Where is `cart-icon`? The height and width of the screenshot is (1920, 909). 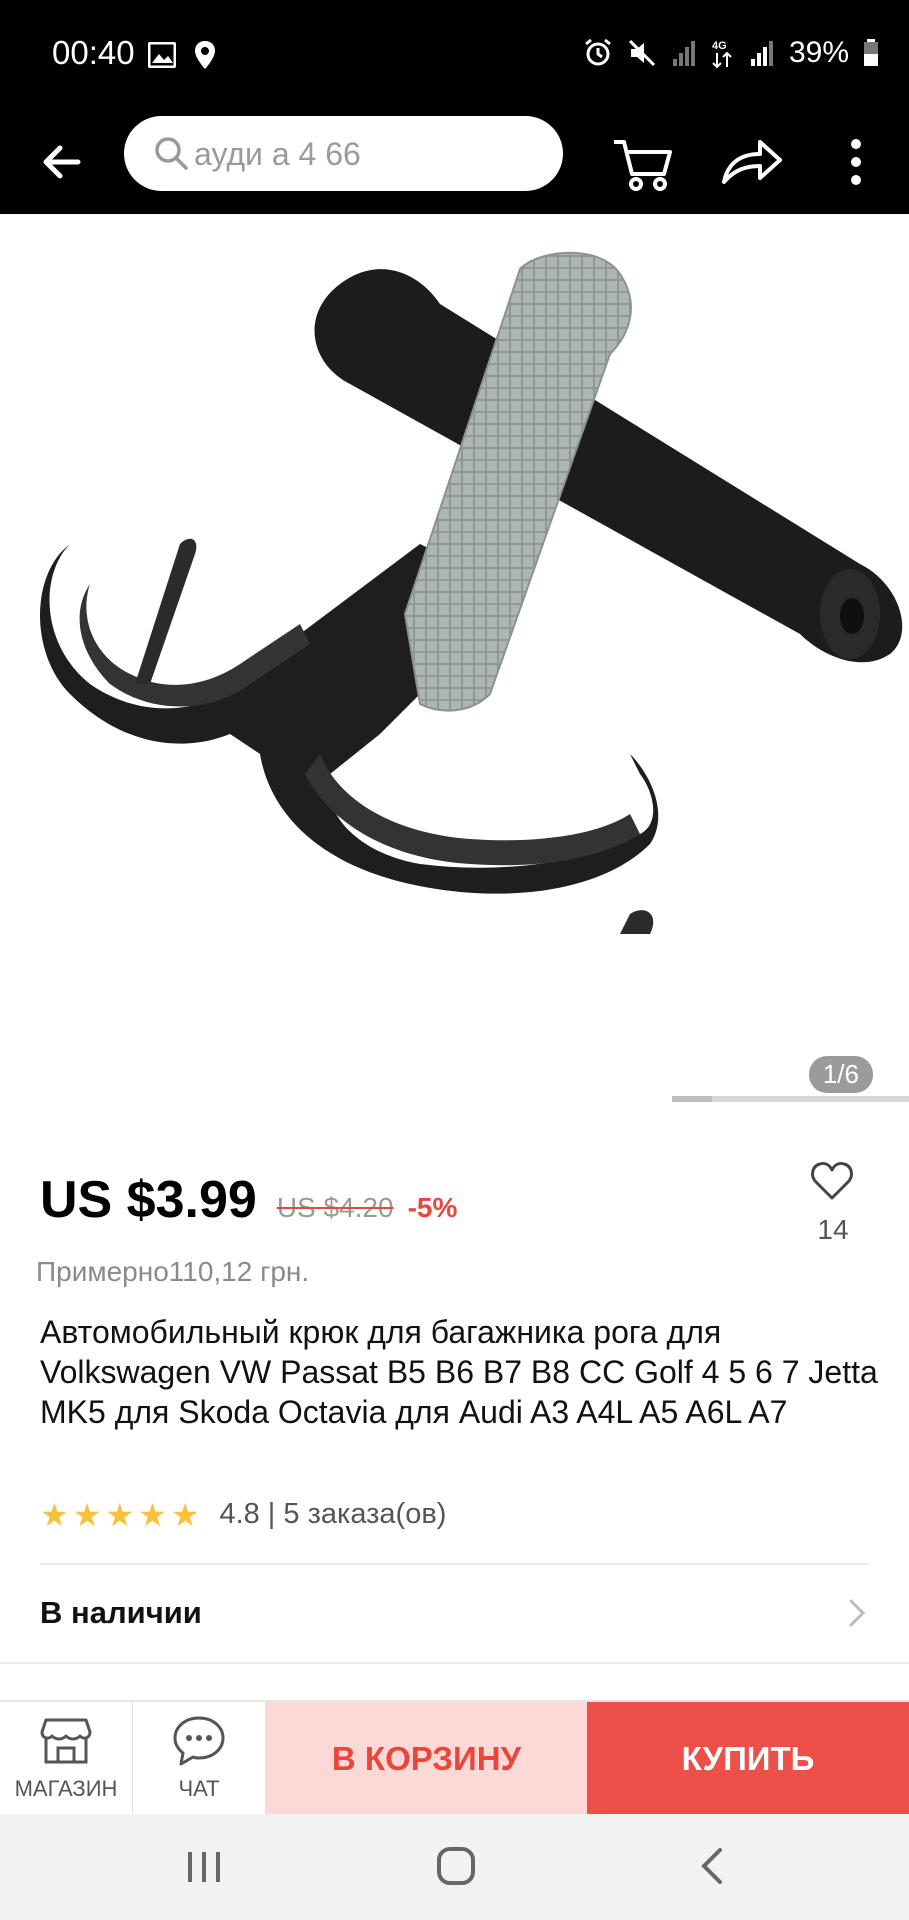
cart-icon is located at coordinates (643, 163).